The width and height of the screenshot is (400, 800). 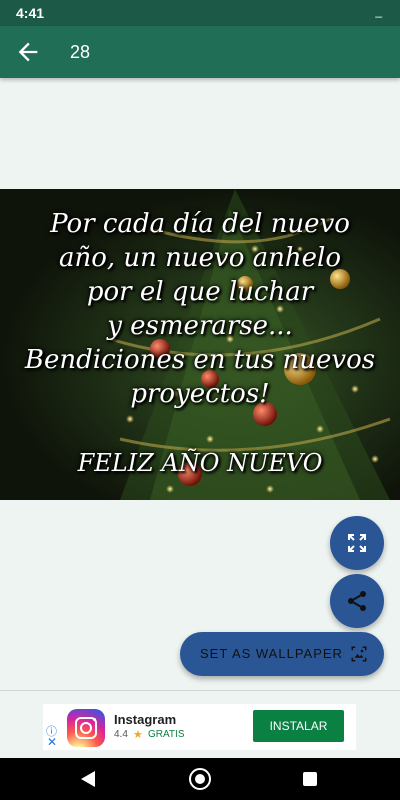 What do you see at coordinates (378, 11) in the screenshot?
I see `status-indicator: _` at bounding box center [378, 11].